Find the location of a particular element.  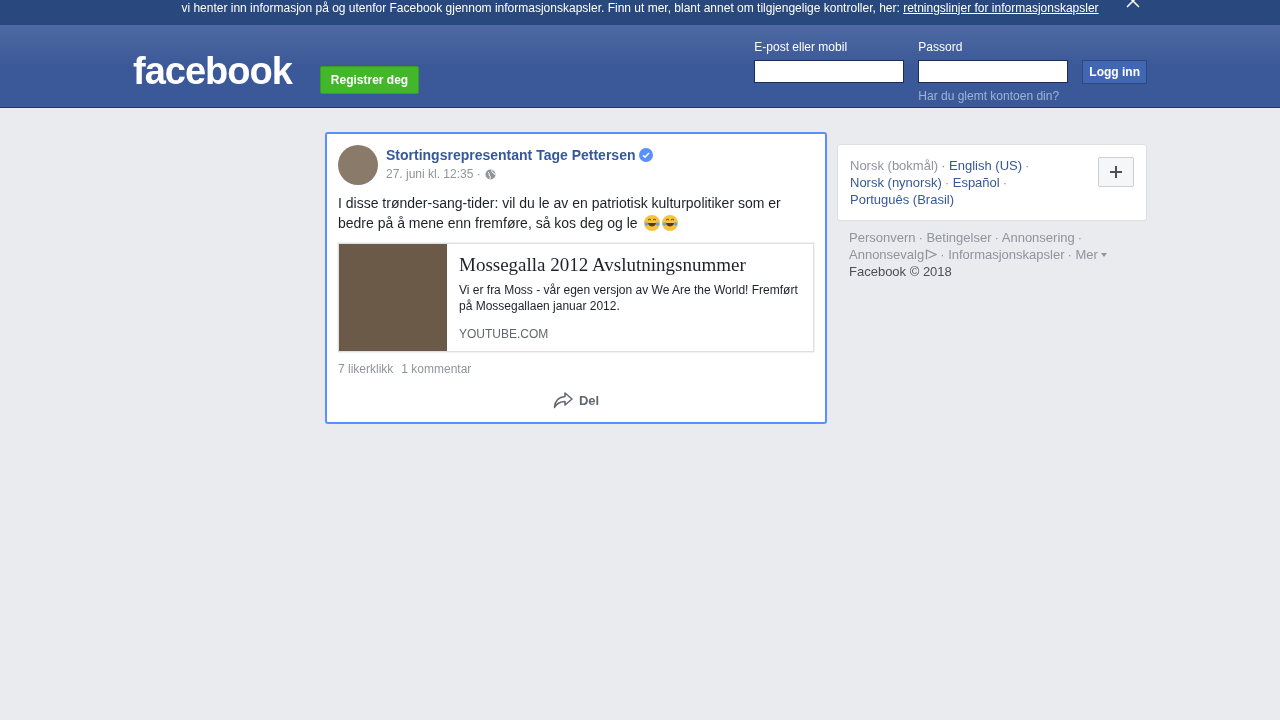

like-count: 7 likerklikk is located at coordinates (366, 369).